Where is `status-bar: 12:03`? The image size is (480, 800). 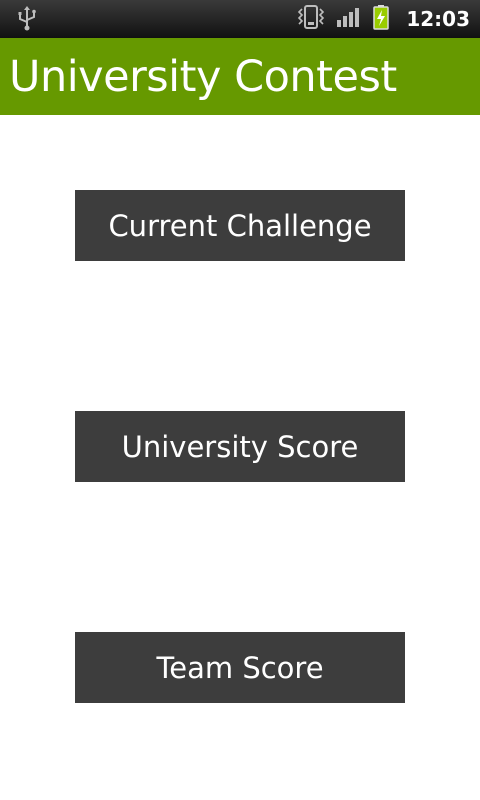 status-bar: 12:03 is located at coordinates (240, 19).